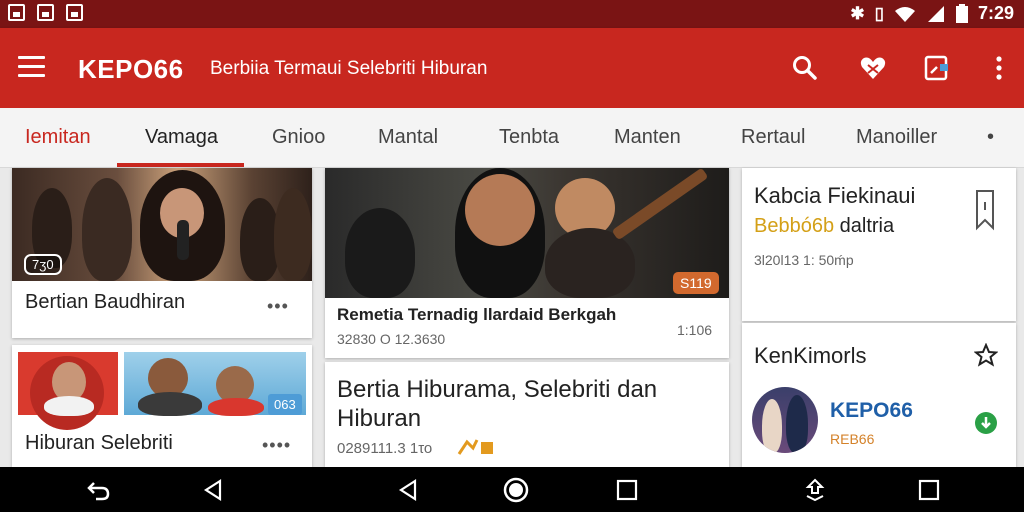 The height and width of the screenshot is (512, 1024). Describe the element at coordinates (986, 423) in the screenshot. I see `verified-icon` at that location.